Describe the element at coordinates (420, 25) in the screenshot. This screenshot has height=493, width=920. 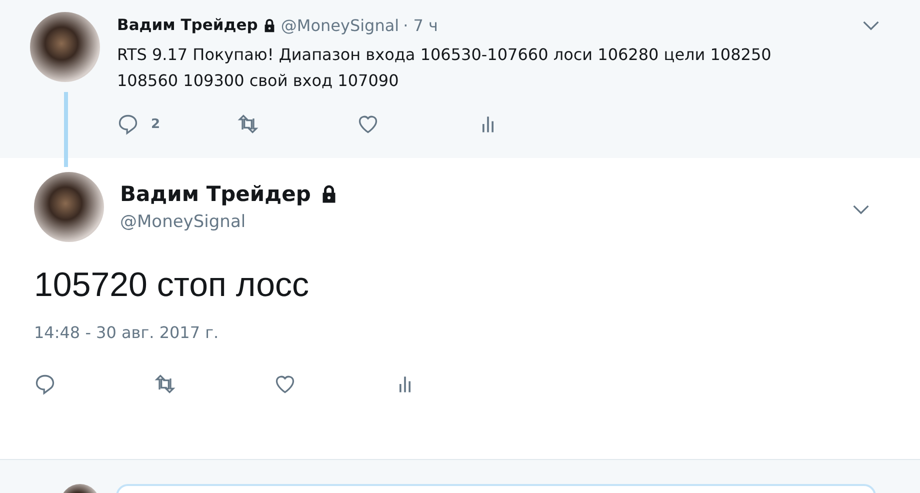
I see `tweet-time: · 7 ч` at that location.